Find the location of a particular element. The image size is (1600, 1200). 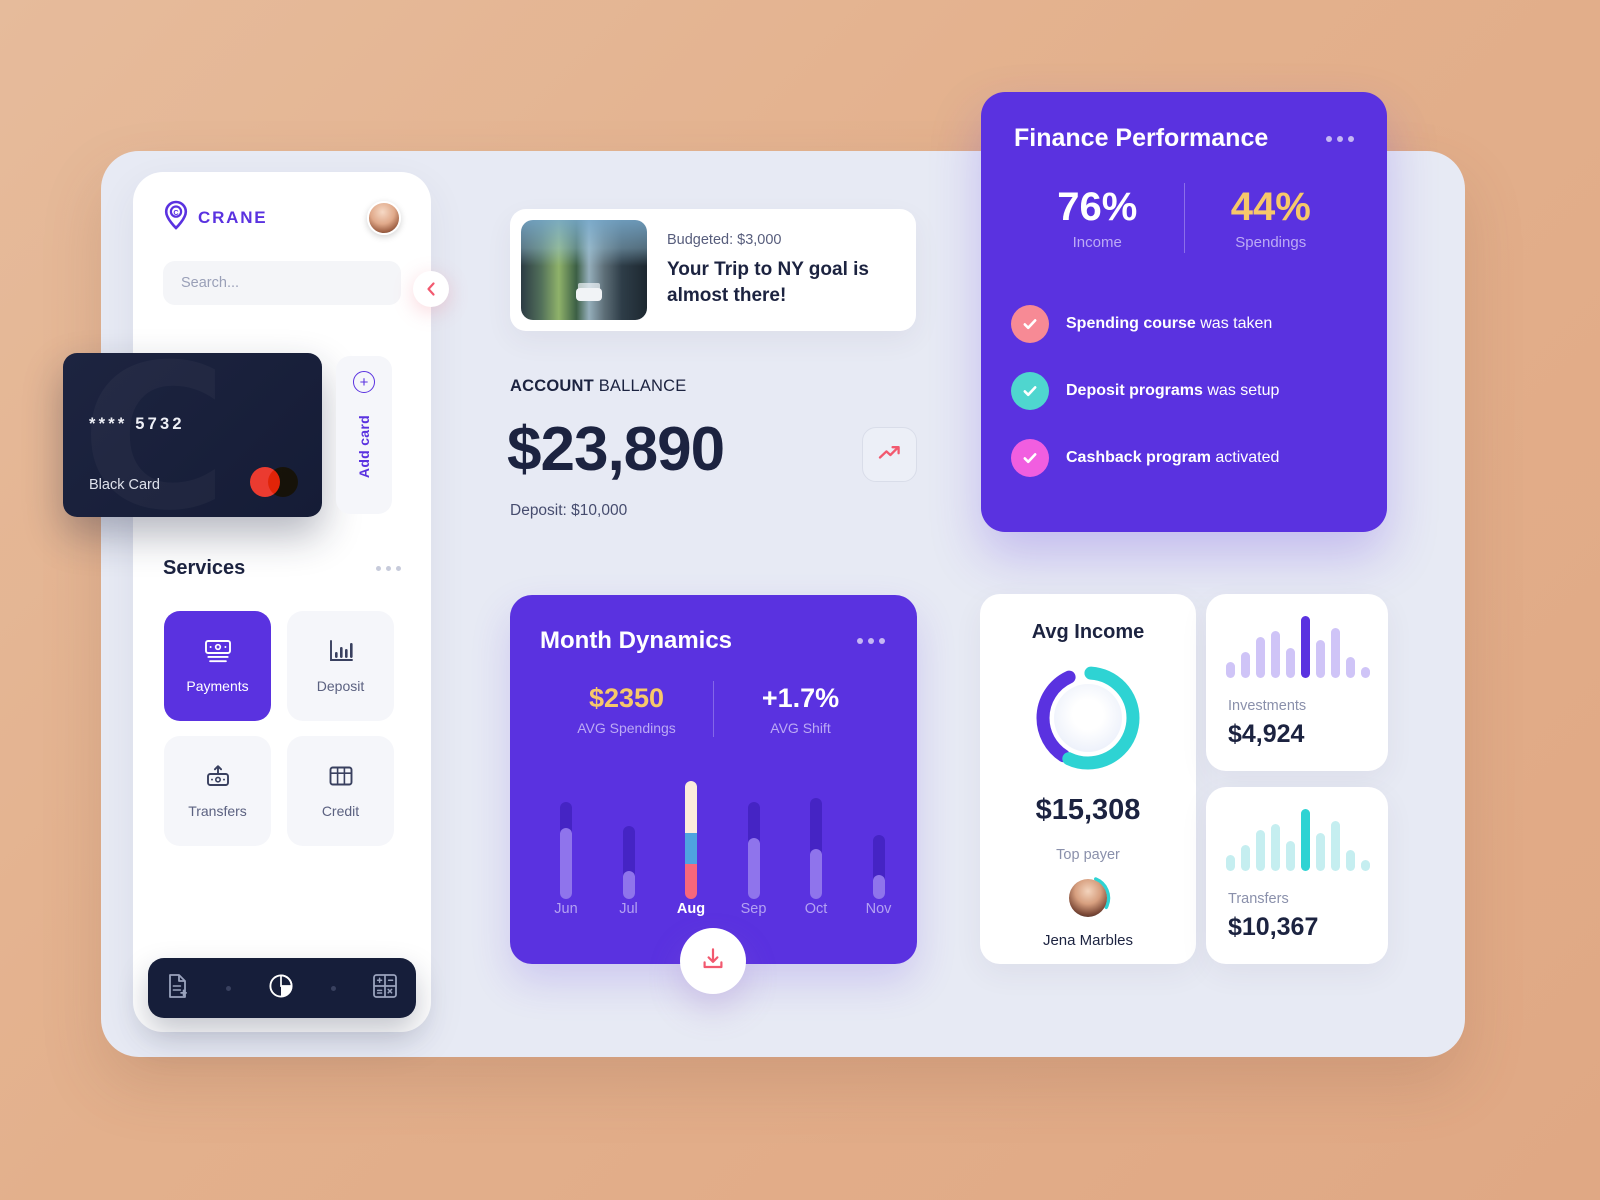

income-value: 76% is located at coordinates (1097, 207).